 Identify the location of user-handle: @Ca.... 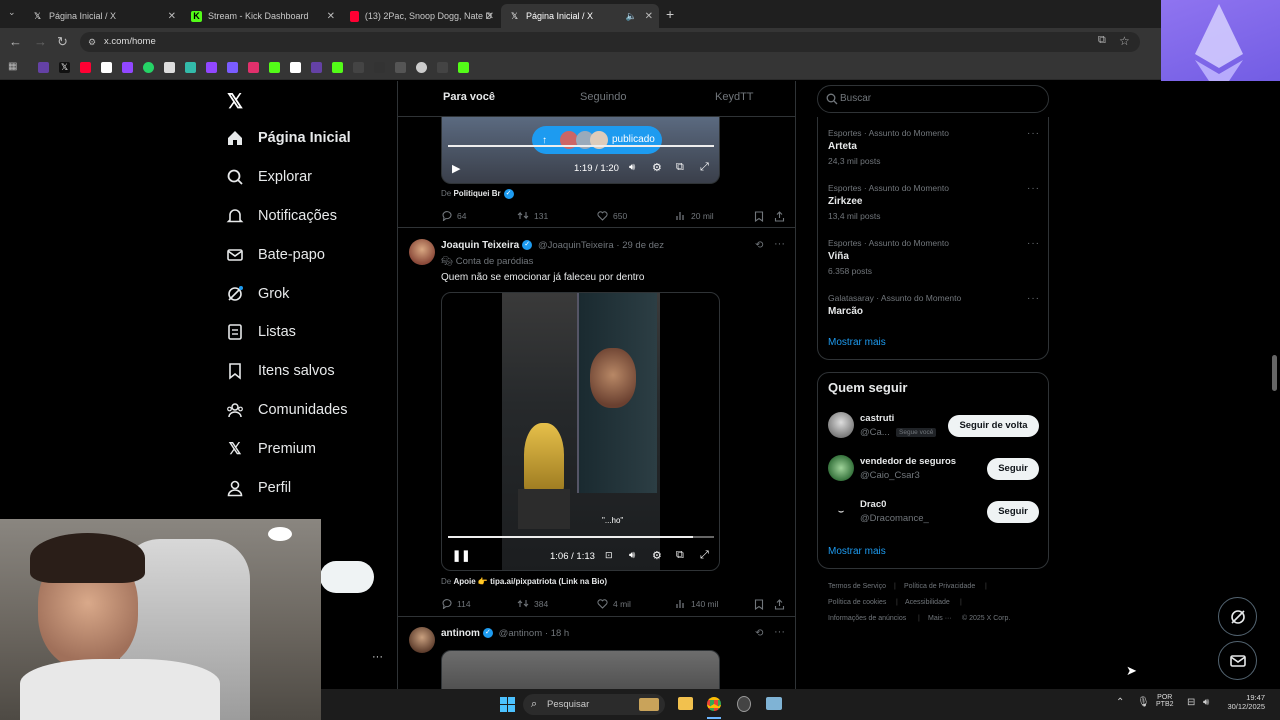
(875, 432).